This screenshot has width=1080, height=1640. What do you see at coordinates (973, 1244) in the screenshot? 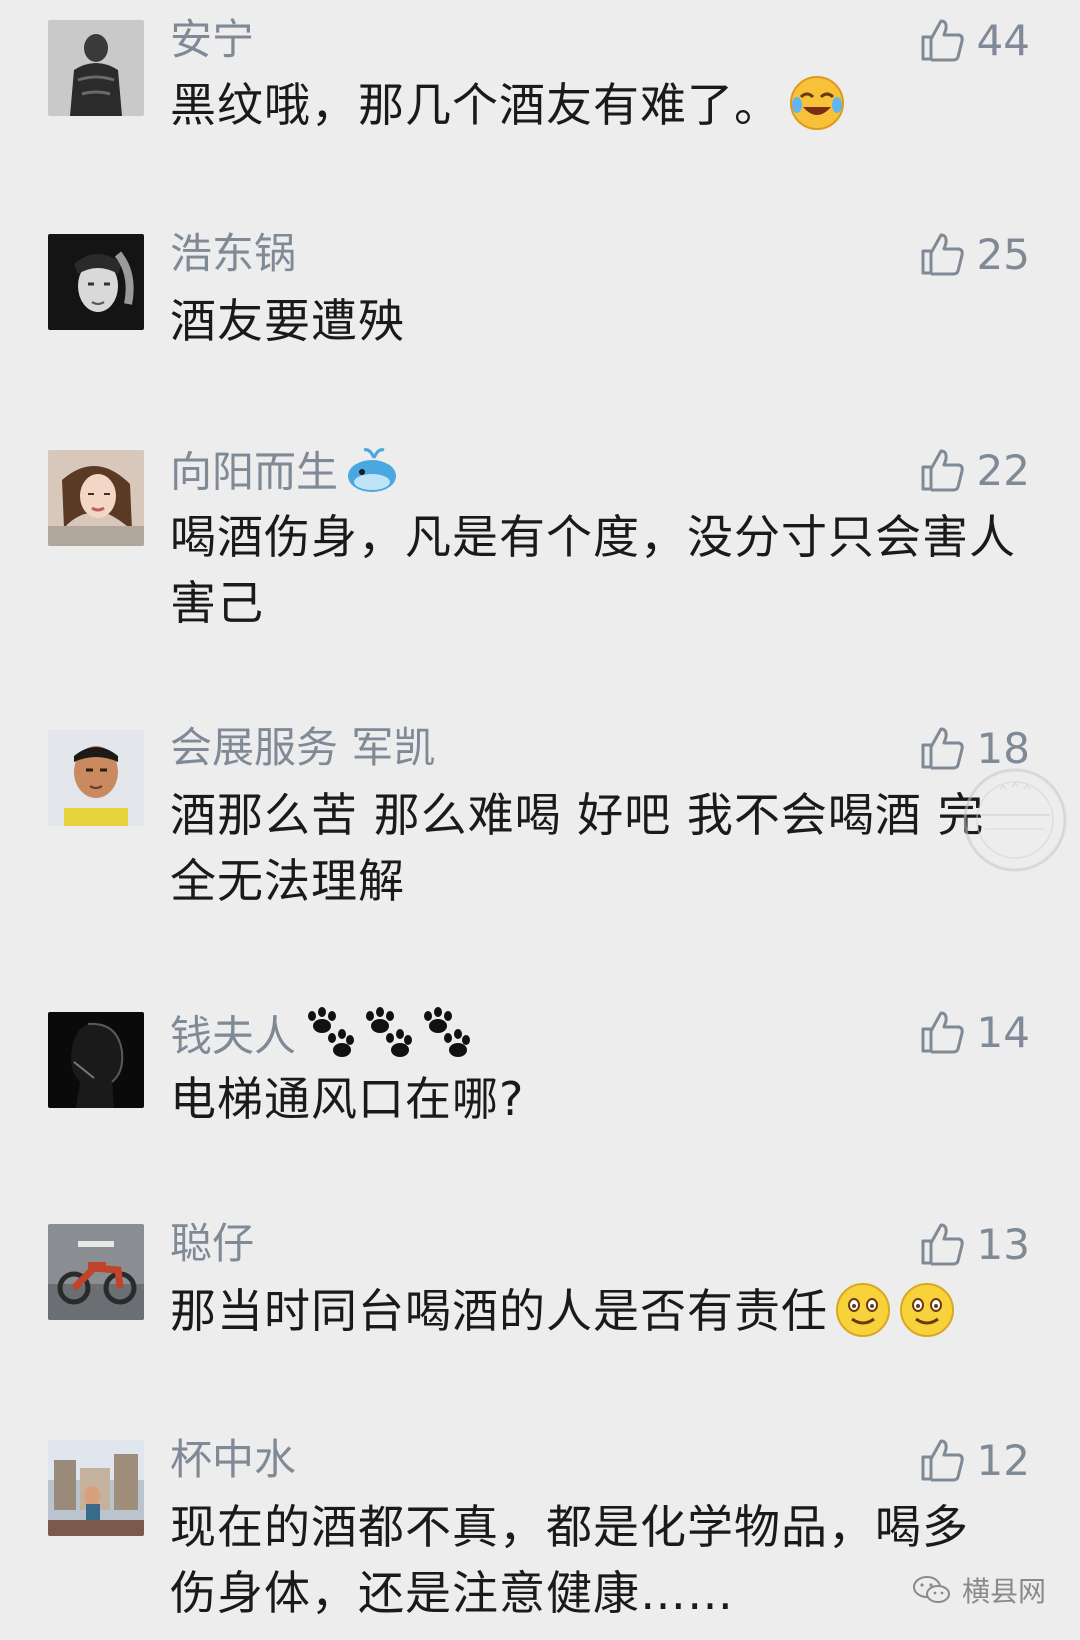
I see `like-button: 13` at bounding box center [973, 1244].